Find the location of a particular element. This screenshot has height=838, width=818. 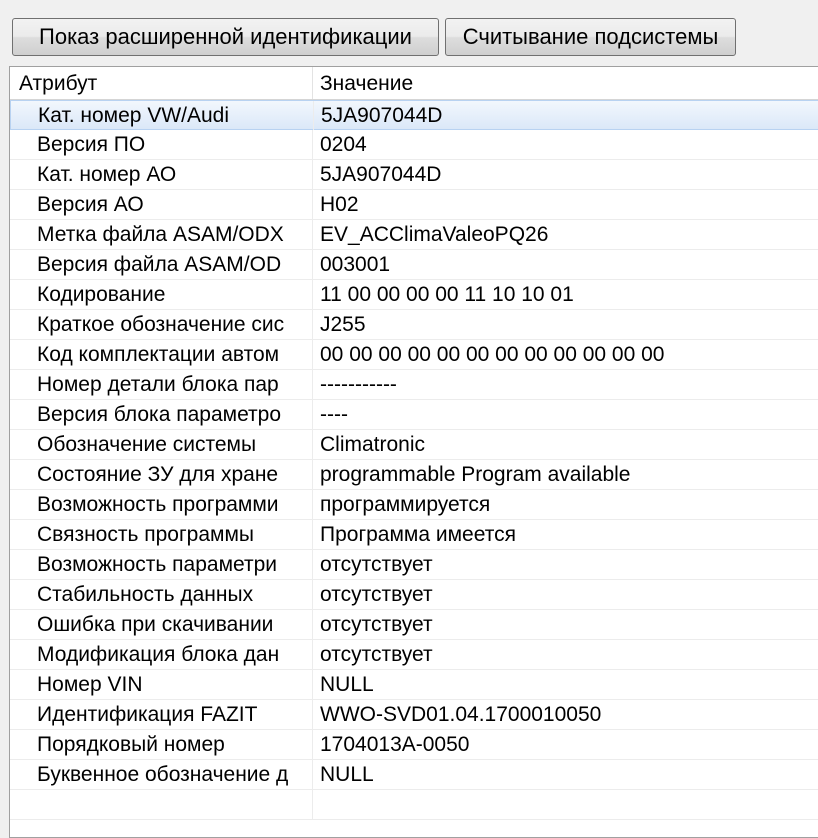

attribute-cell: Версия блока параметро is located at coordinates (161, 414).